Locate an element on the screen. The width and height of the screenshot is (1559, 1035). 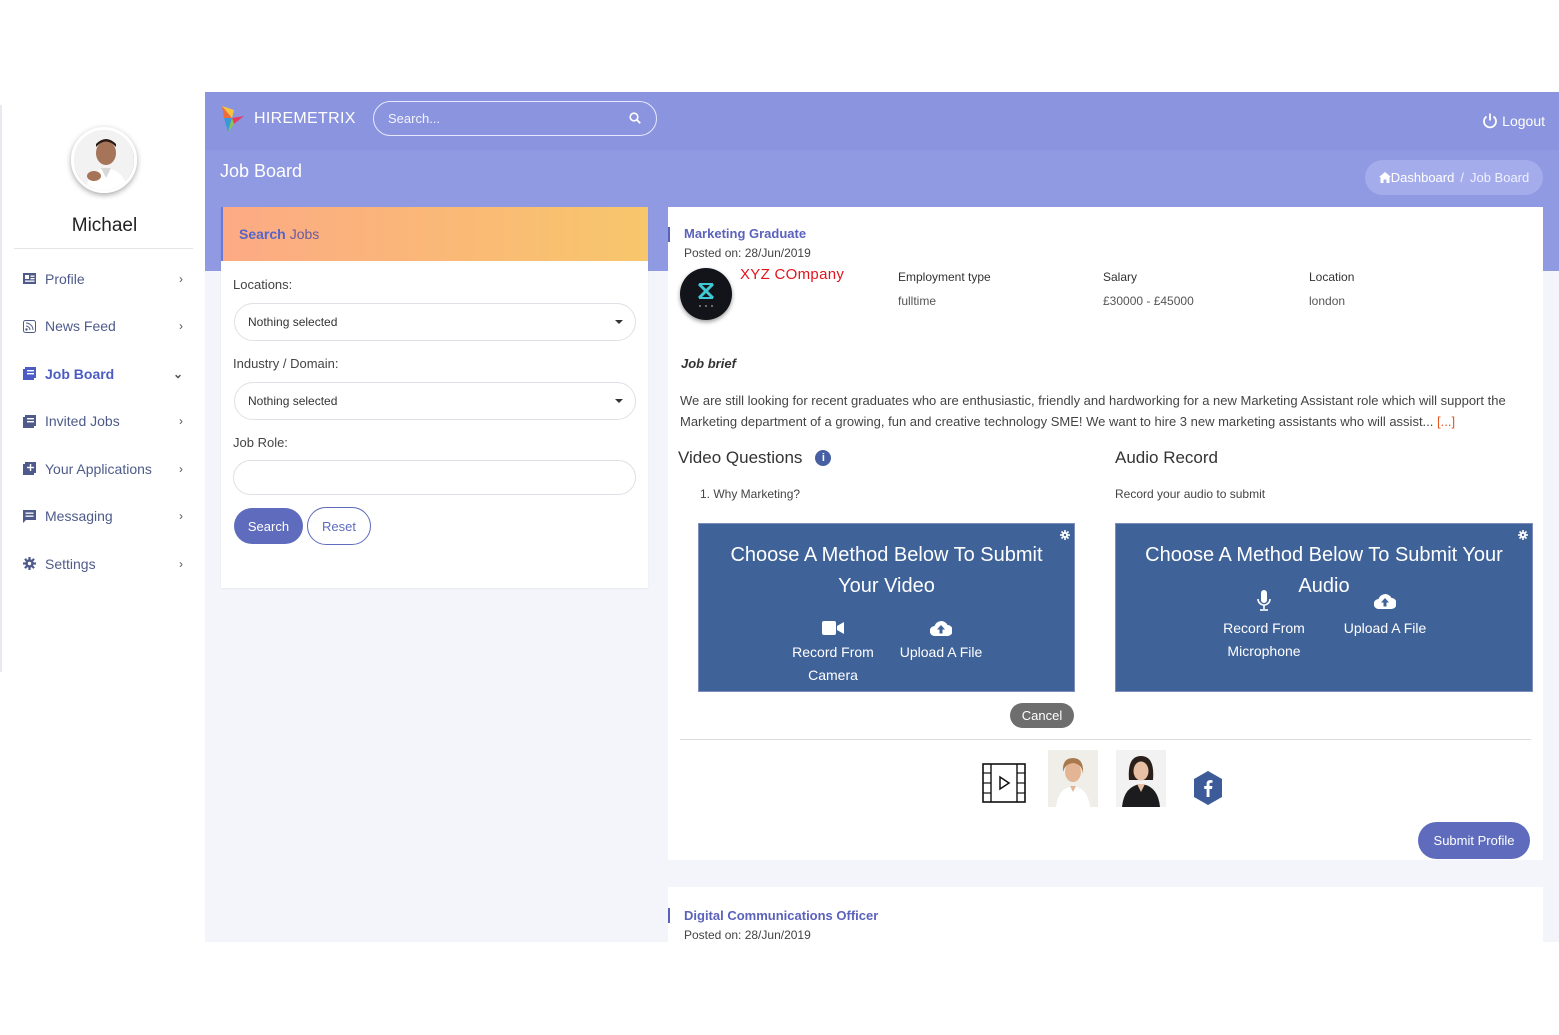
submit-profile-button: Submit Profile is located at coordinates (1474, 840).